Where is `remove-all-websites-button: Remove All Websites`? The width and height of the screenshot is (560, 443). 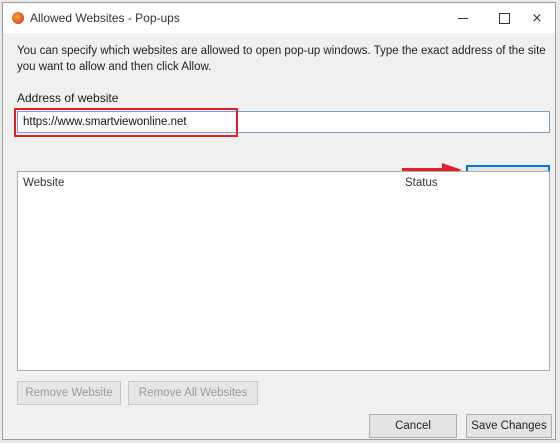
remove-all-websites-button: Remove All Websites is located at coordinates (193, 393).